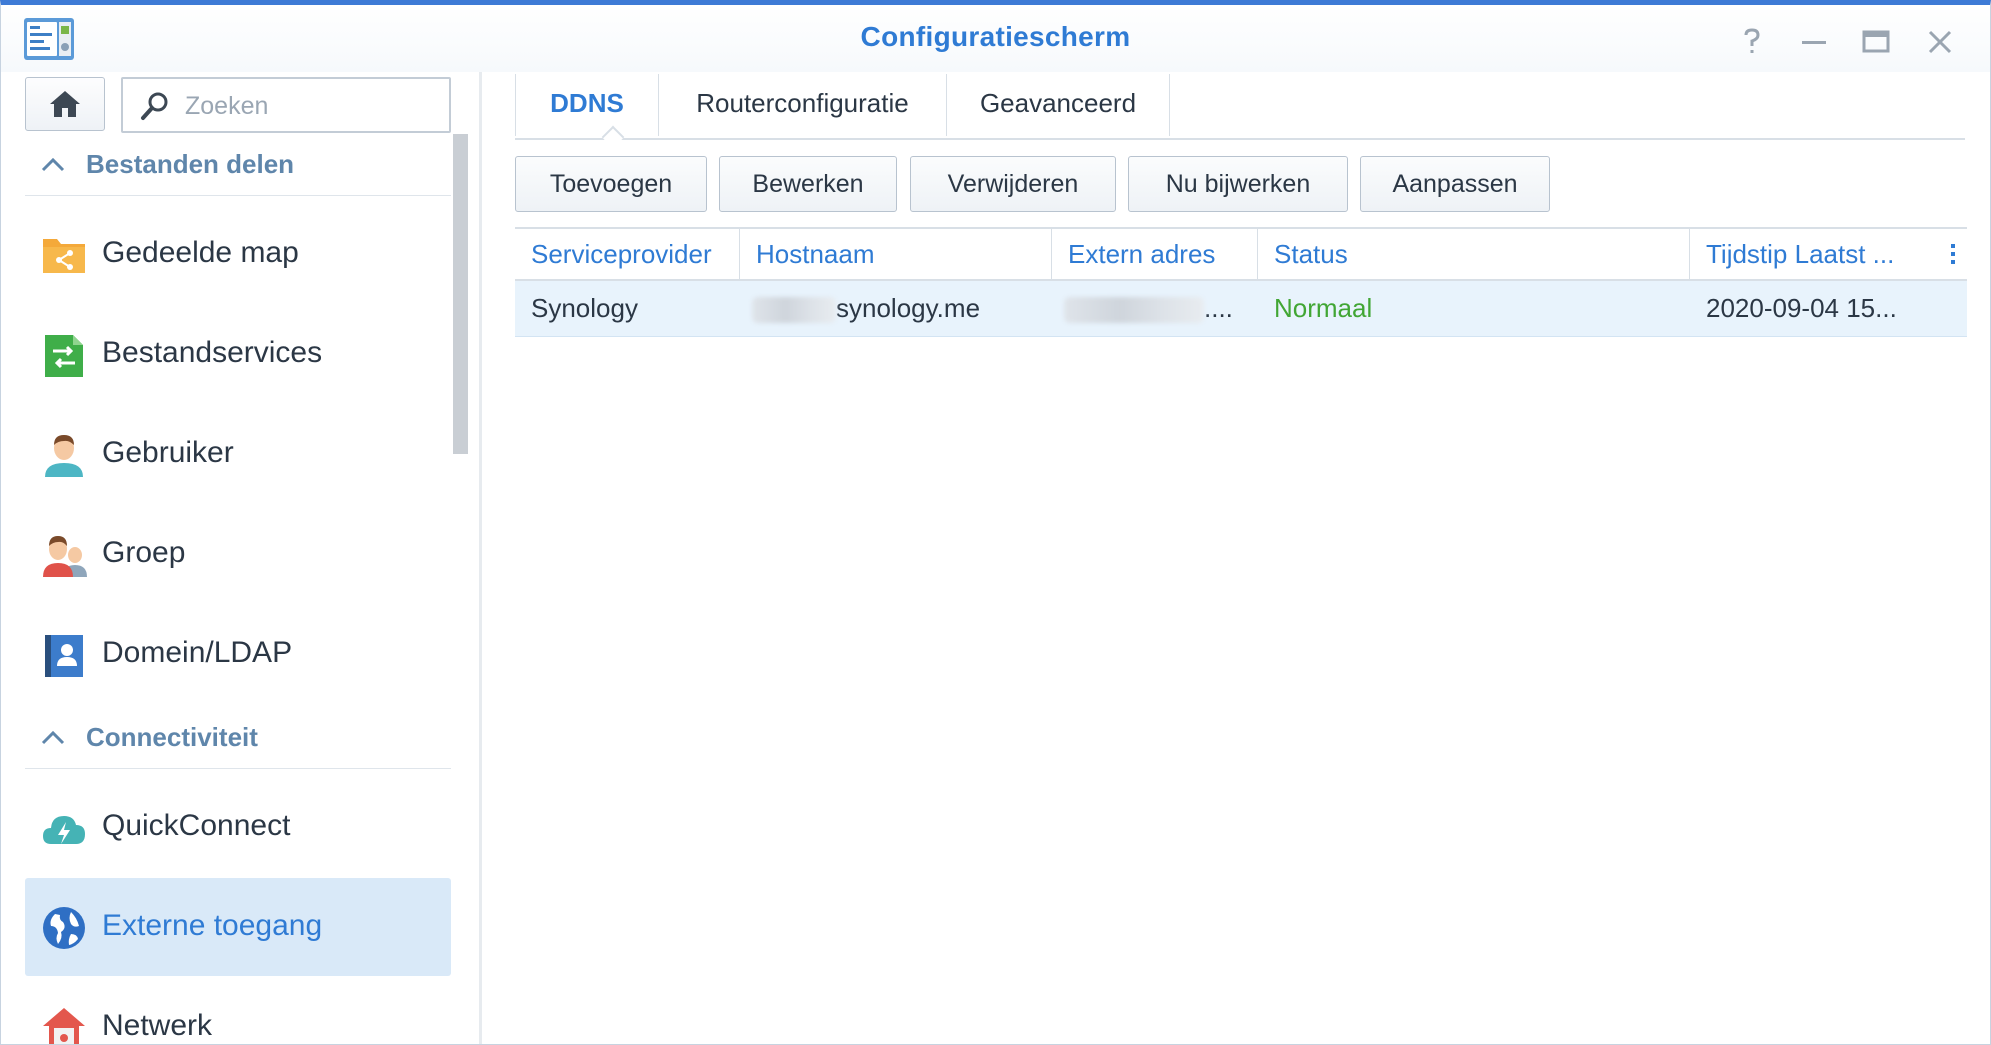 This screenshot has width=1991, height=1045. I want to click on section-label: Bestanden delen, so click(190, 164).